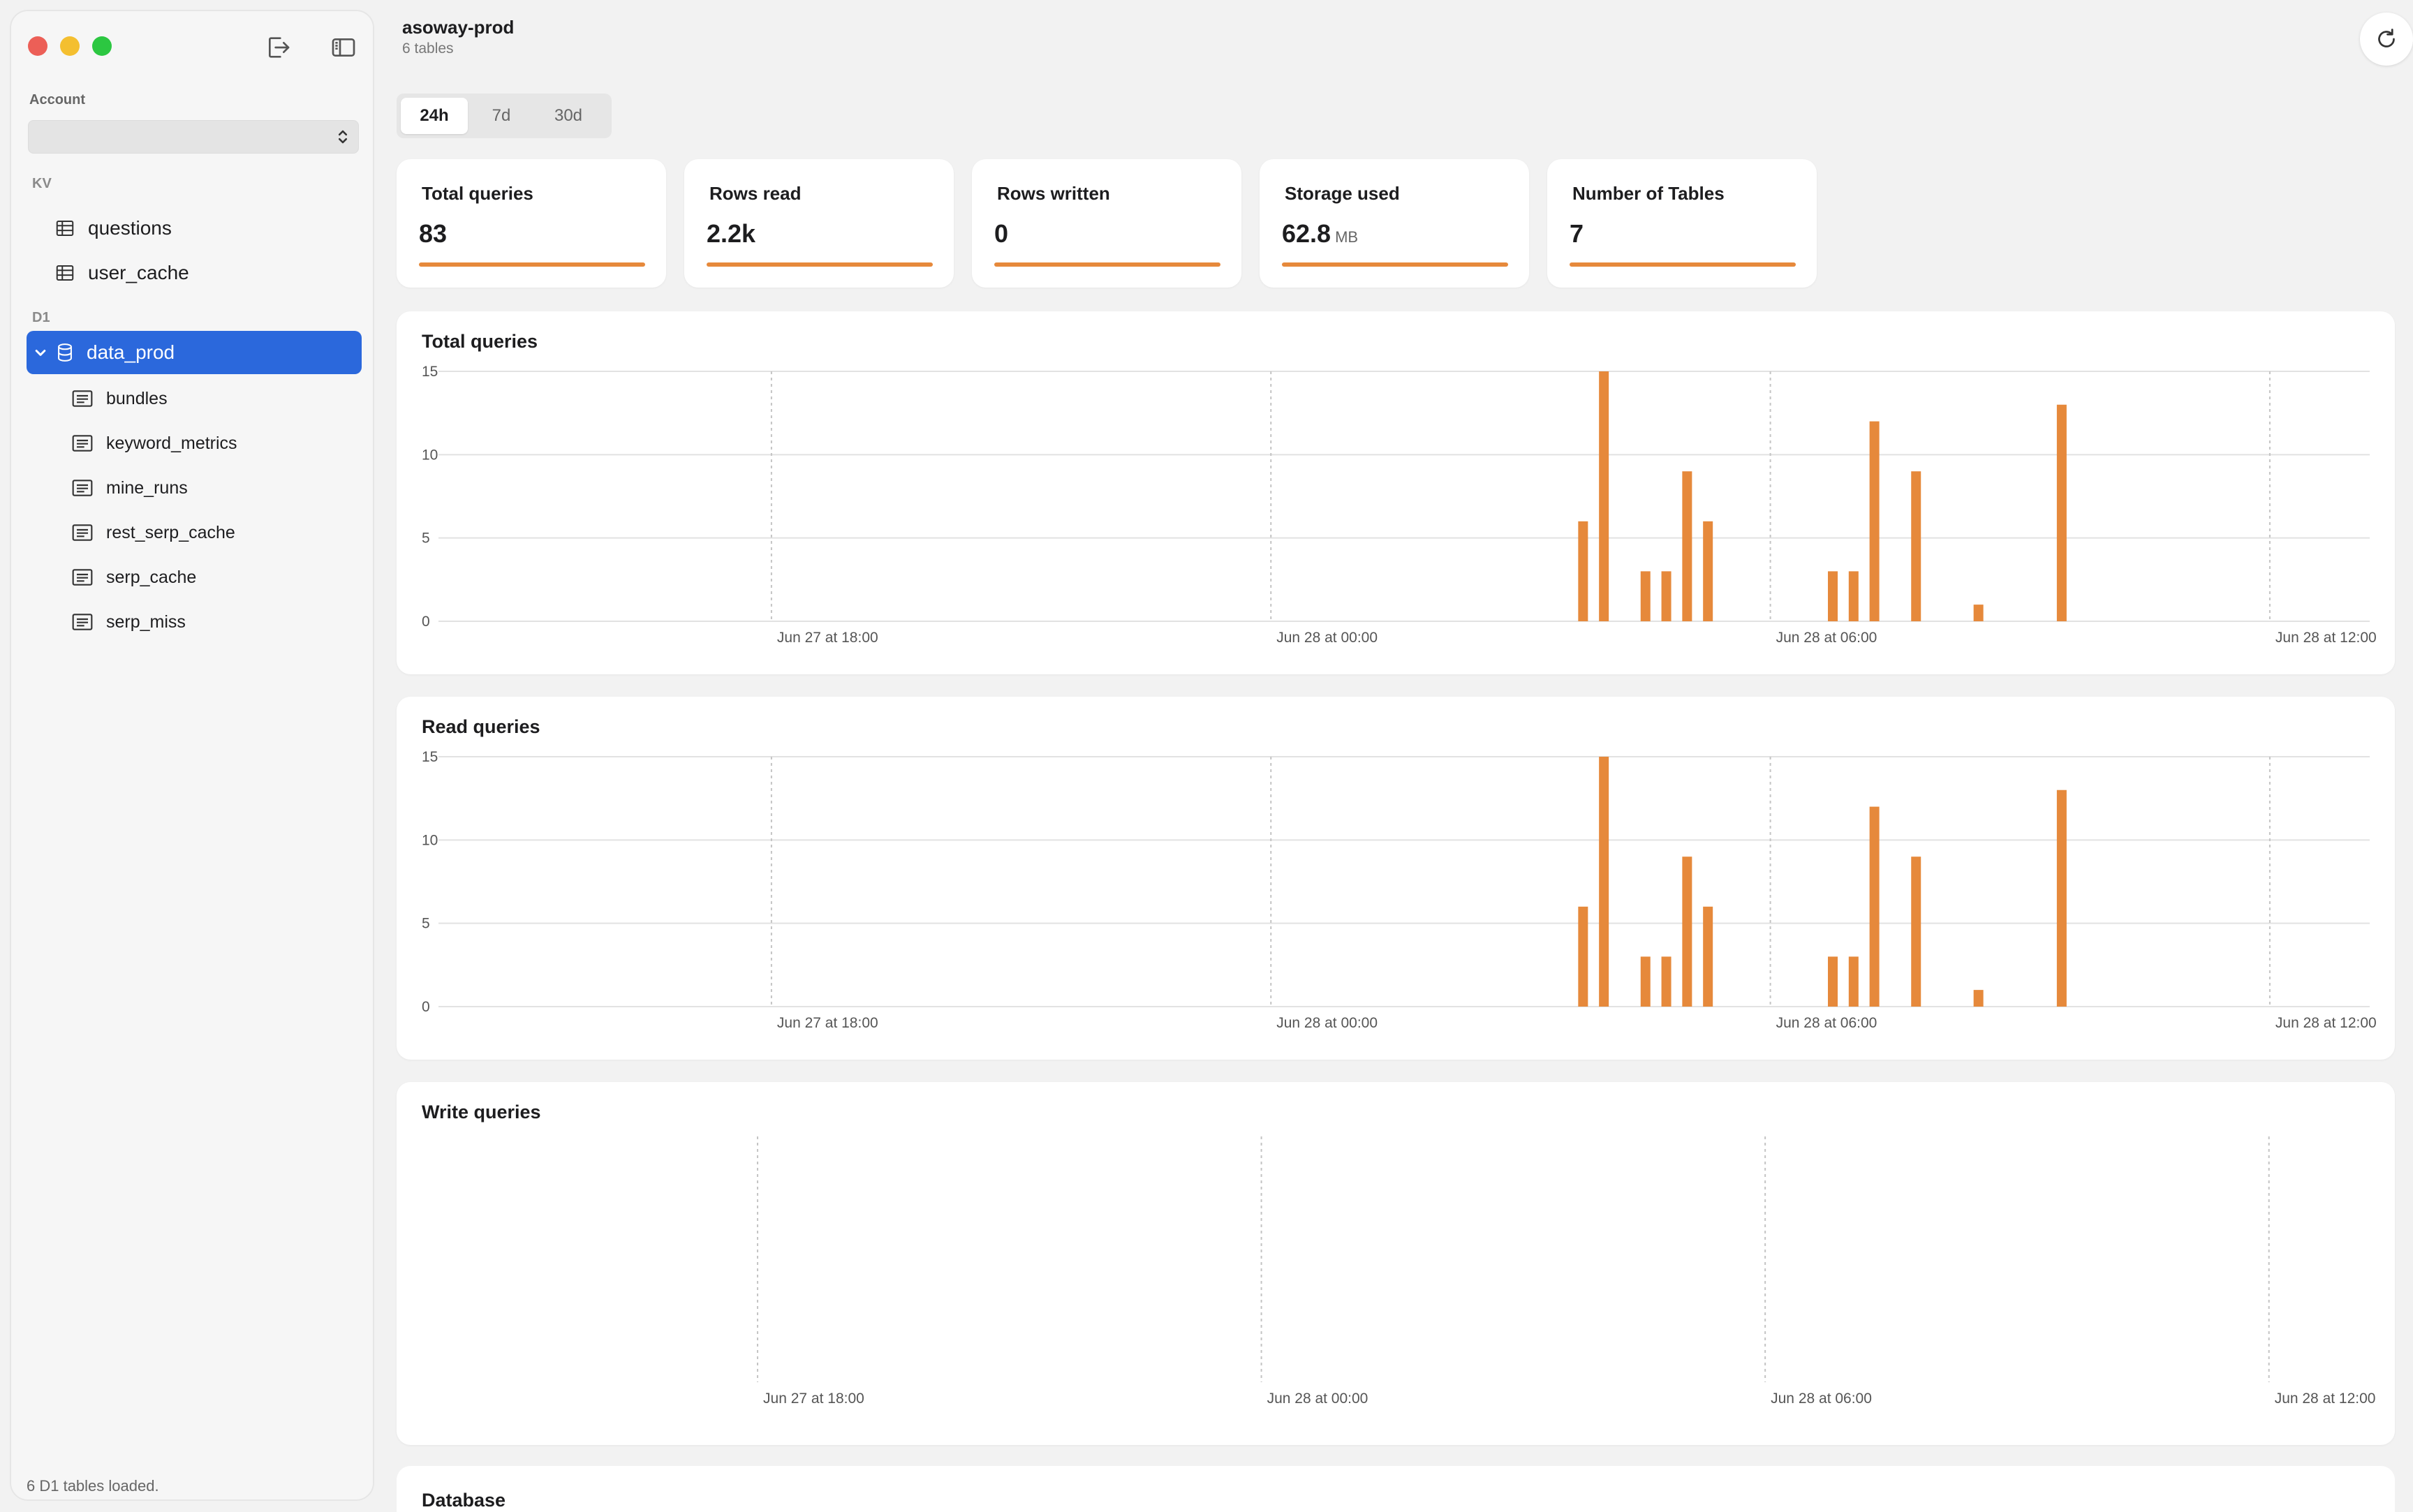 This screenshot has width=2413, height=1512. What do you see at coordinates (1106, 223) in the screenshot?
I see `stat-card-rows-written: Rows written 0` at bounding box center [1106, 223].